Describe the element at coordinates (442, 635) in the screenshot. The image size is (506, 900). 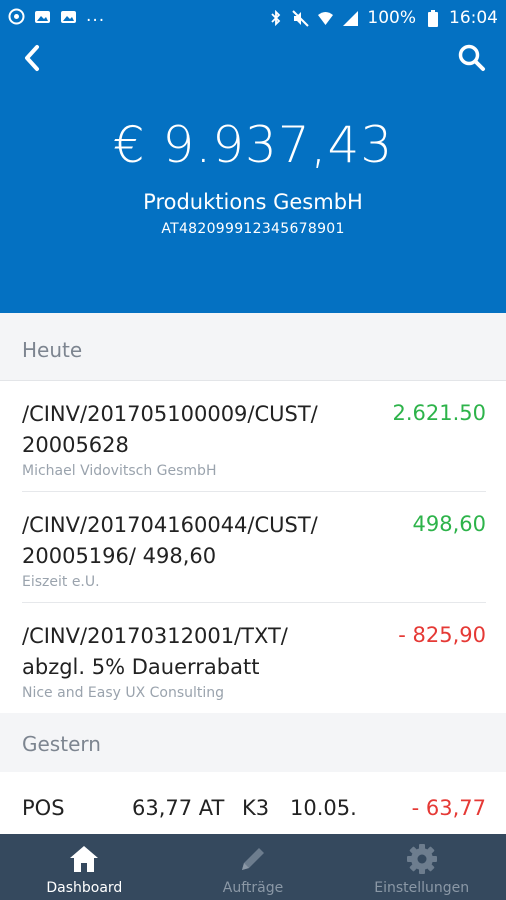
I see `transaction-amount: - 825,90` at that location.